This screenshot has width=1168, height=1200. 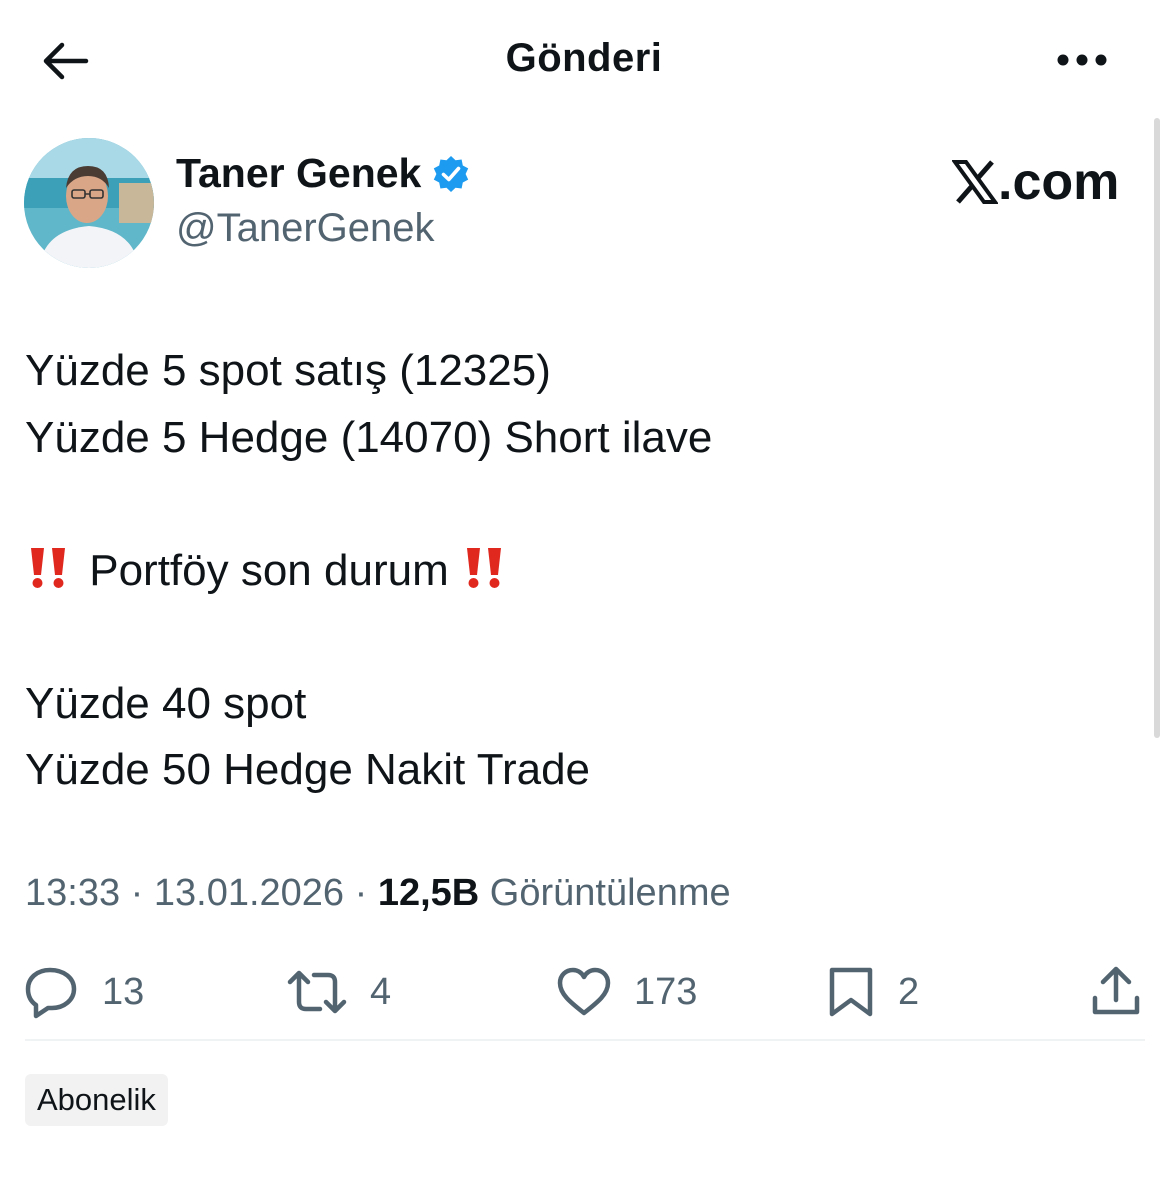 I want to click on subscription-chip: Abonelik, so click(x=96, y=1100).